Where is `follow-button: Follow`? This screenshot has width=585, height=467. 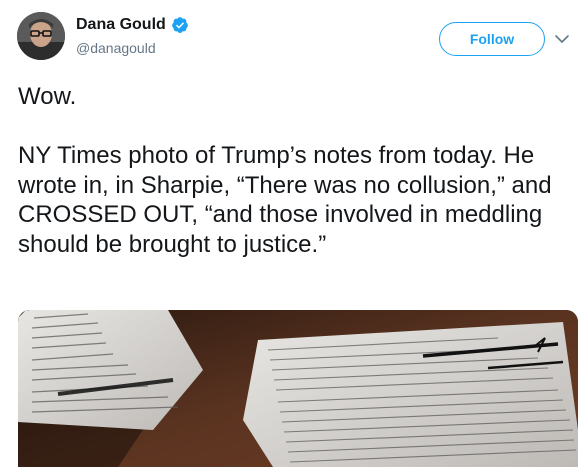
follow-button: Follow is located at coordinates (492, 39).